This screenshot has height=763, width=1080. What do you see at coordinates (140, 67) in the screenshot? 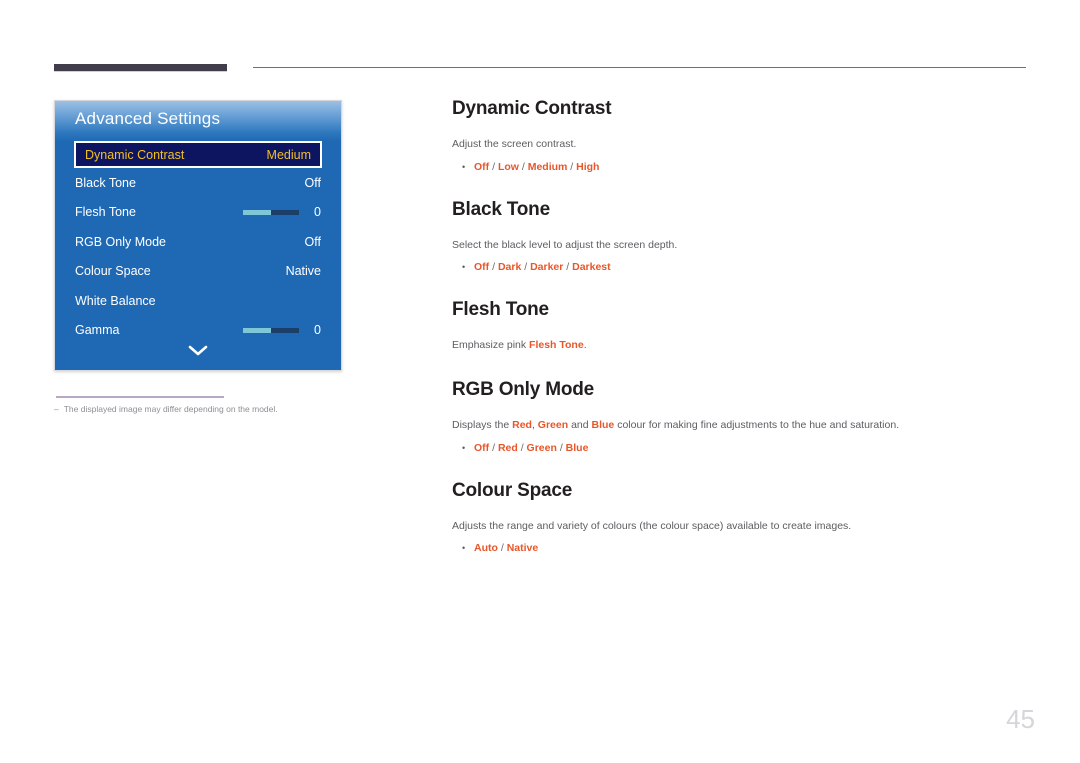
I see `header-rule-accent` at bounding box center [140, 67].